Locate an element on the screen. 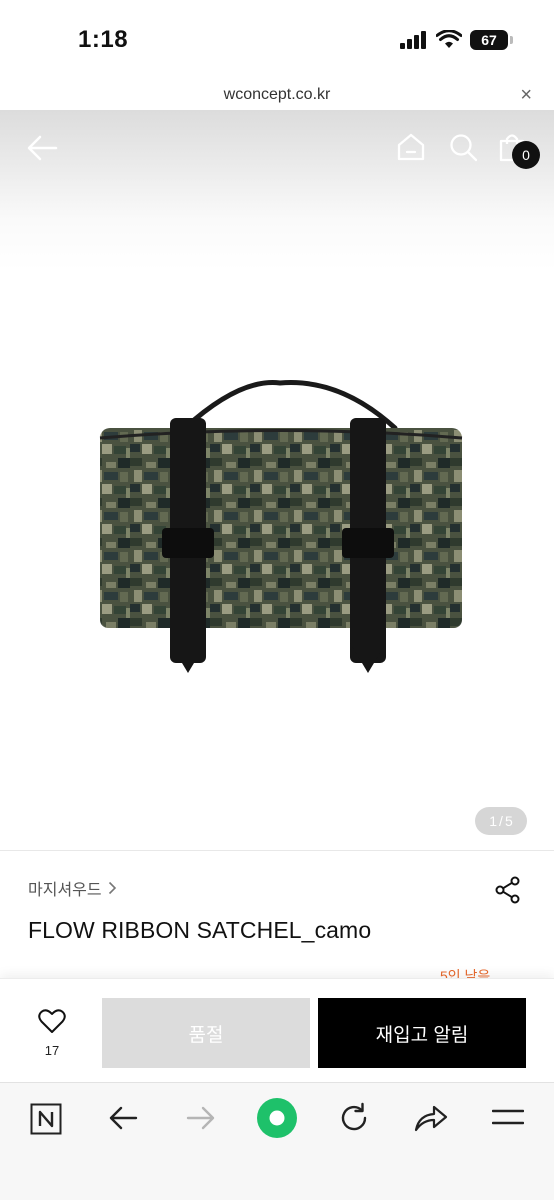 This screenshot has height=1200, width=554. image-counter-current: 1 is located at coordinates (493, 821).